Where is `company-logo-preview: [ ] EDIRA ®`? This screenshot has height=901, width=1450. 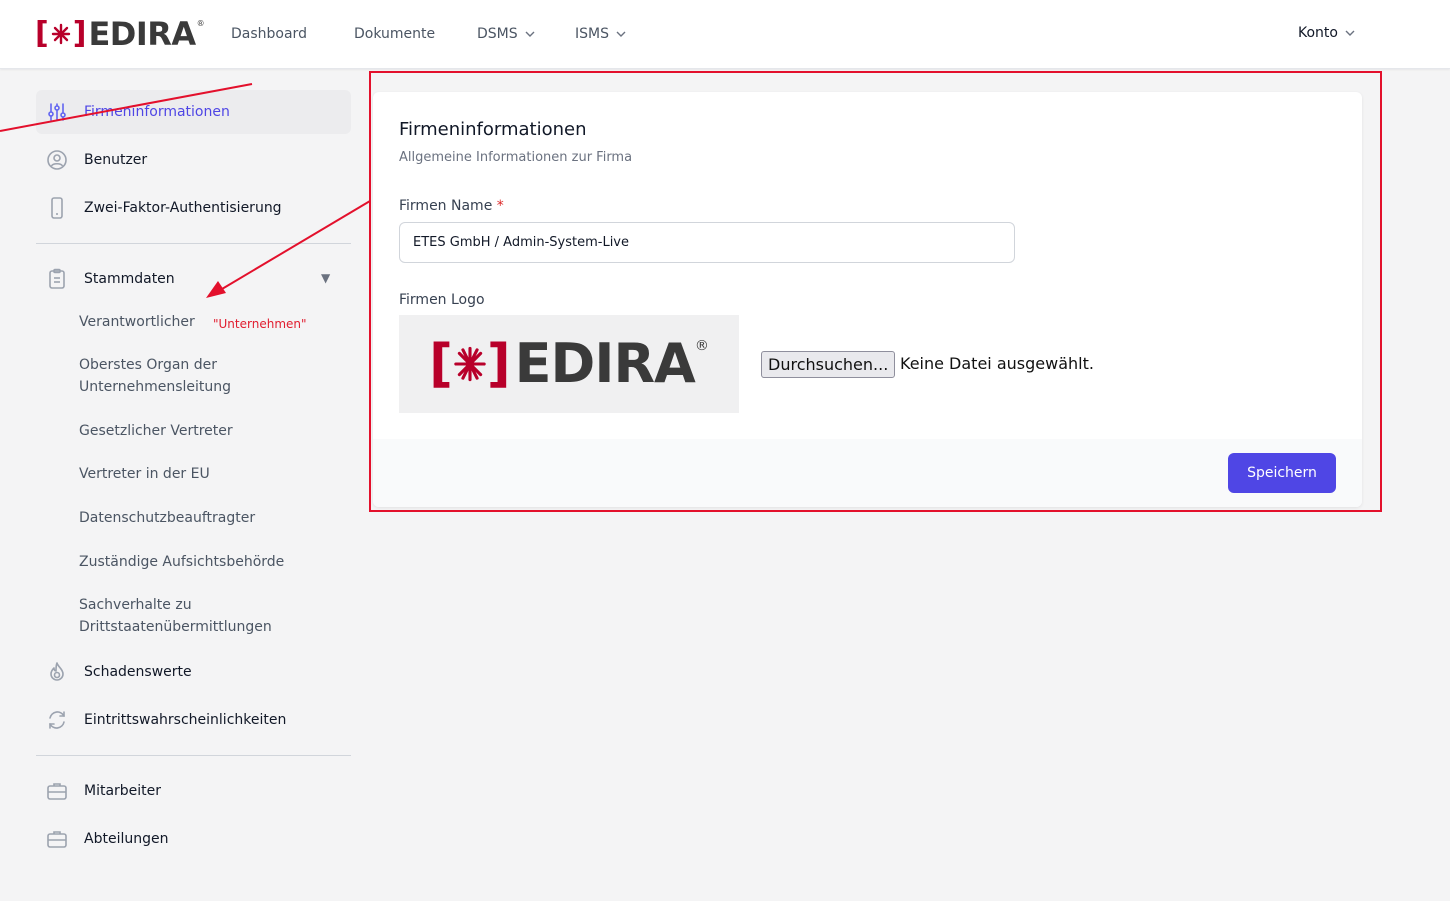 company-logo-preview: [ ] EDIRA ® is located at coordinates (569, 364).